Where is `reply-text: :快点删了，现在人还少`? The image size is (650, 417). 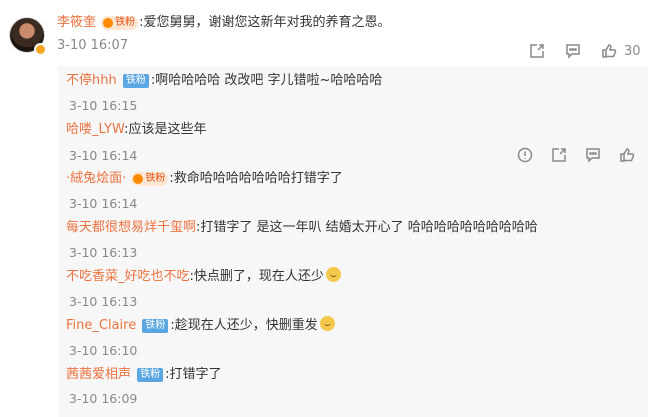
reply-text: :快点删了，现在人还少 is located at coordinates (256, 276).